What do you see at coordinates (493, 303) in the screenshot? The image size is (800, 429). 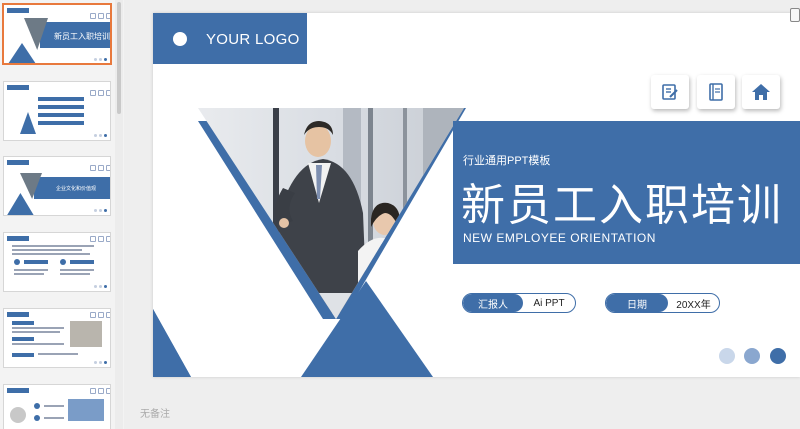 I see `reporter-label: 汇报人` at bounding box center [493, 303].